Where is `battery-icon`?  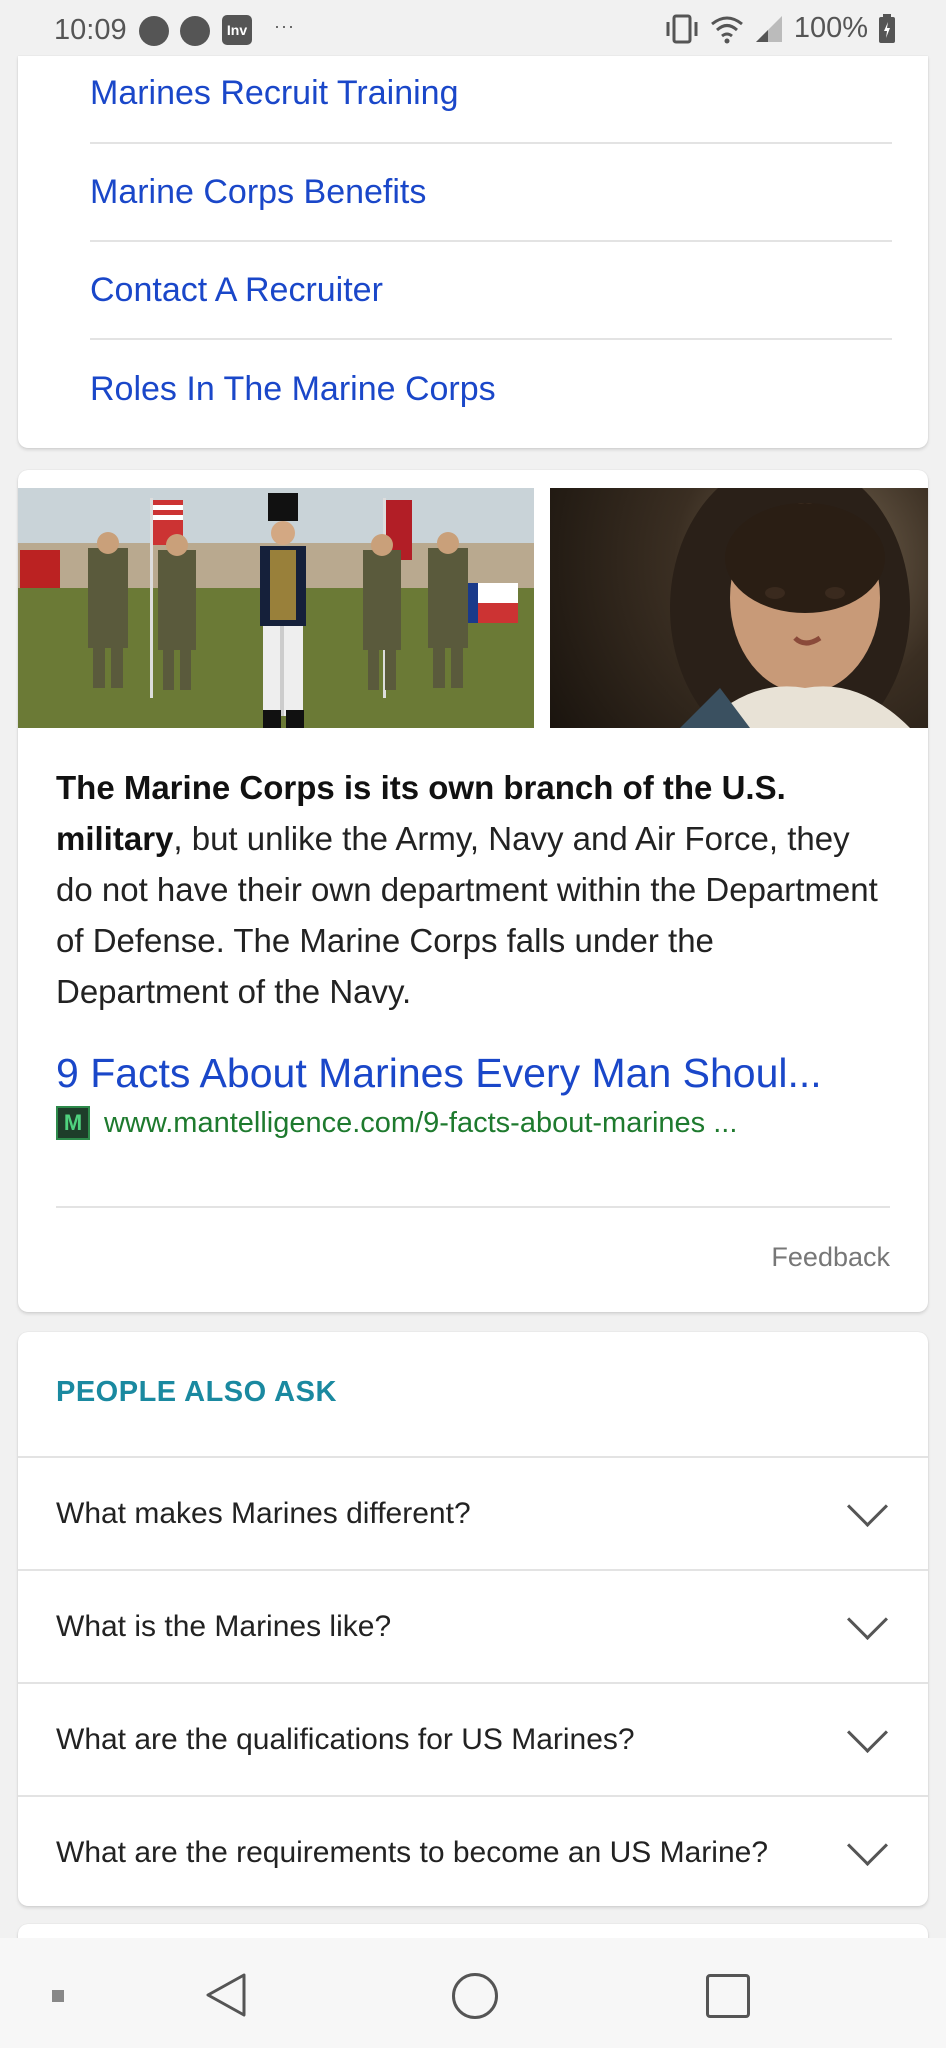
battery-icon is located at coordinates (887, 28).